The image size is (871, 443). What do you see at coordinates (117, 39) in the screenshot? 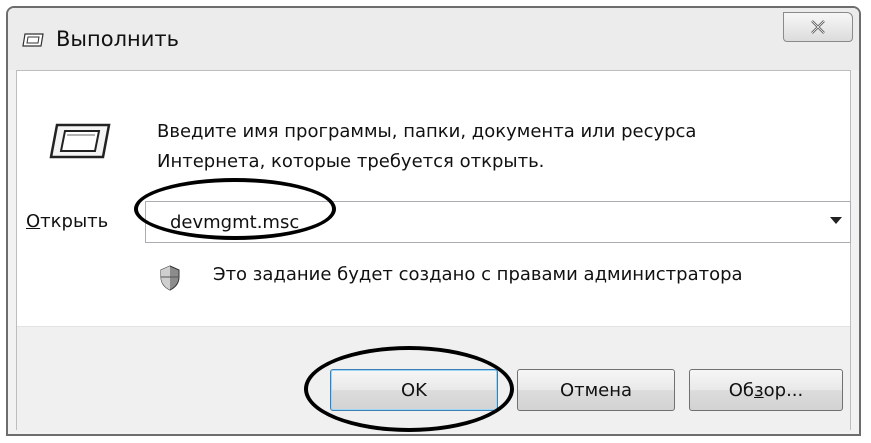
I see `window-title: Выполнить` at bounding box center [117, 39].